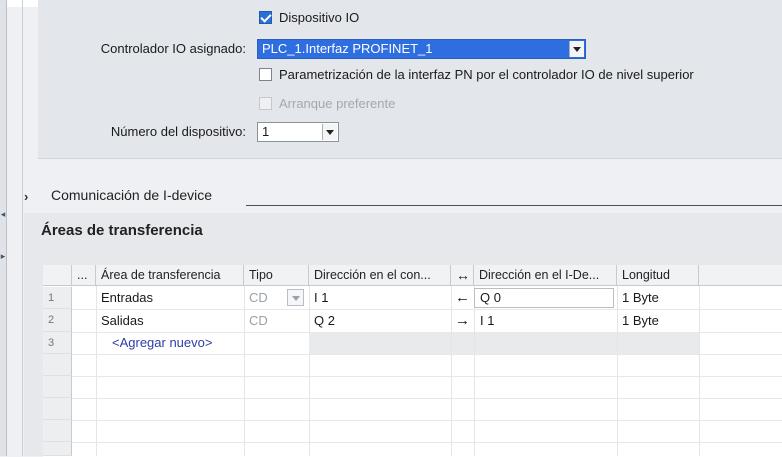 Image resolution: width=782 pixels, height=457 pixels. What do you see at coordinates (490, 298) in the screenshot?
I see `row1-dir-idevice: Q 0` at bounding box center [490, 298].